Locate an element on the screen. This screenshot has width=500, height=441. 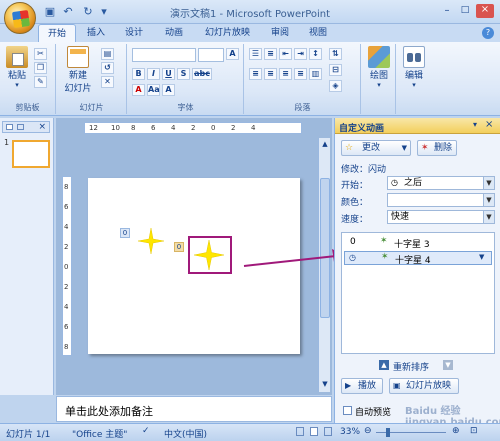
undo-icon: ↶ is located at coordinates (68, 12).